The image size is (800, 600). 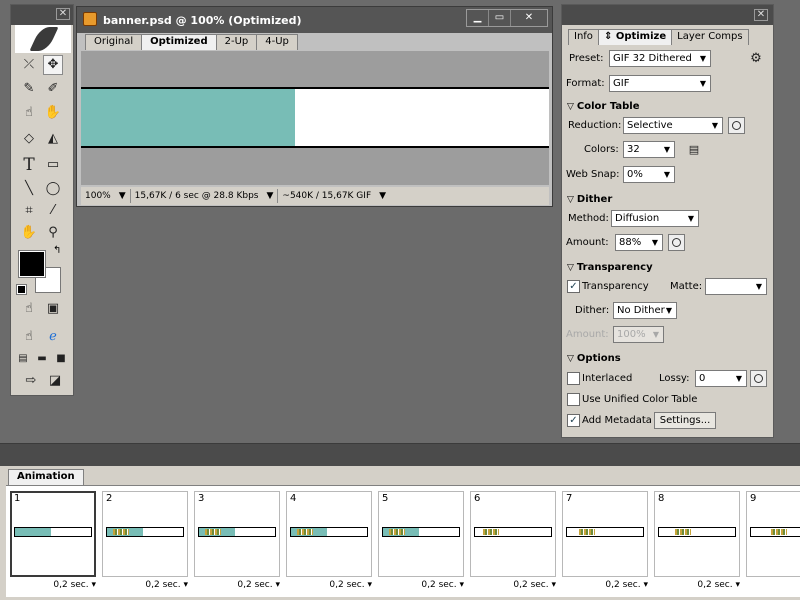 I want to click on zoom-value: 100%, so click(x=98, y=196).